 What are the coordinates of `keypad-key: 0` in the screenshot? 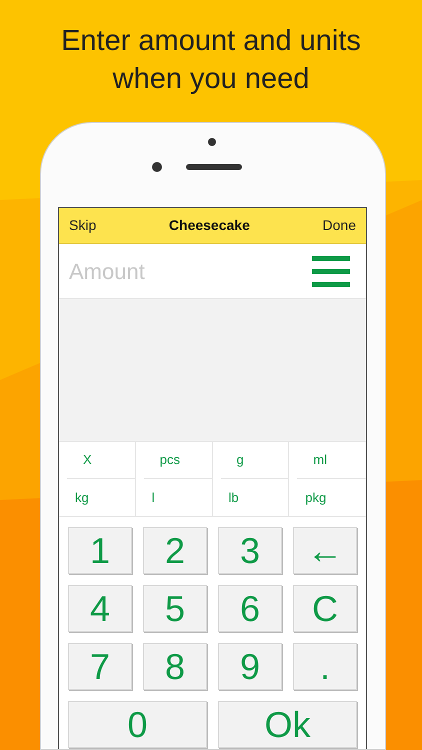 It's located at (137, 724).